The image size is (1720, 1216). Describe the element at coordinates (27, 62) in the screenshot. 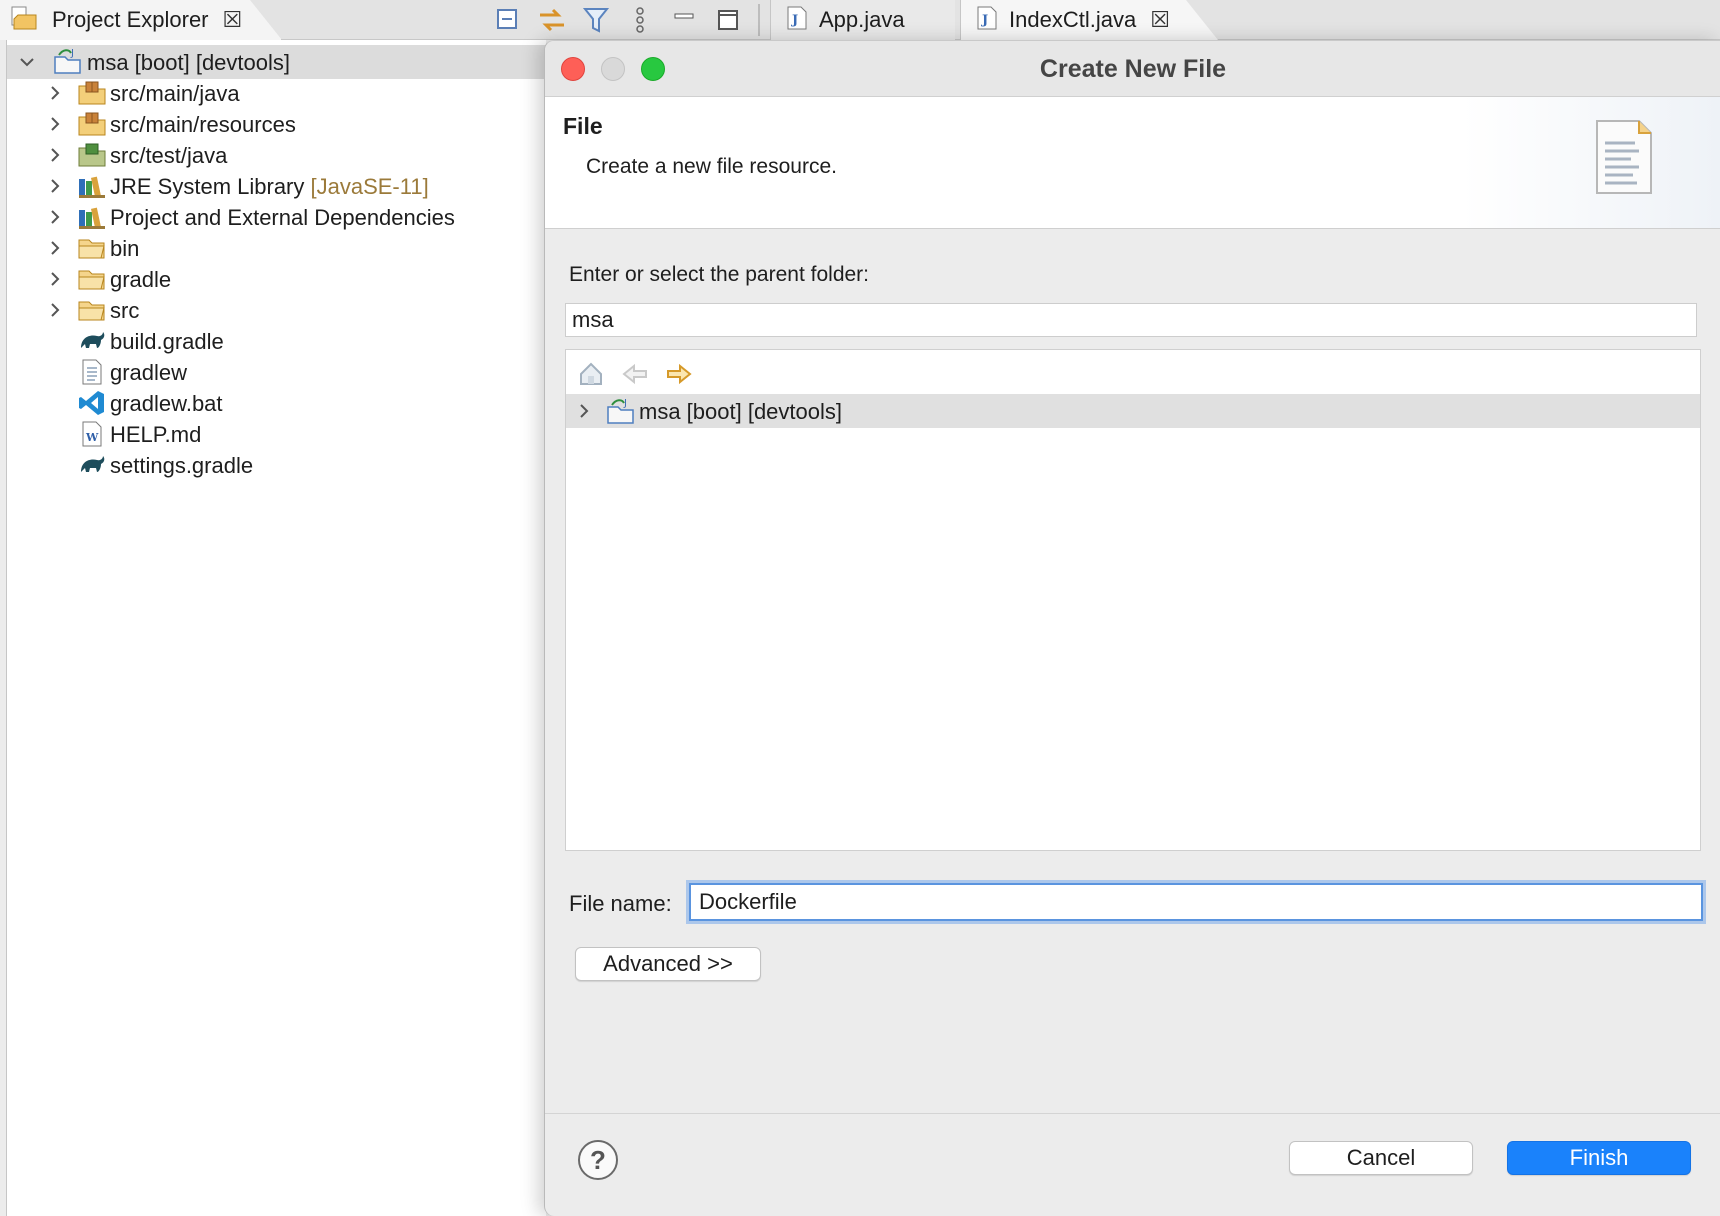

I see `chevron-down-icon` at that location.